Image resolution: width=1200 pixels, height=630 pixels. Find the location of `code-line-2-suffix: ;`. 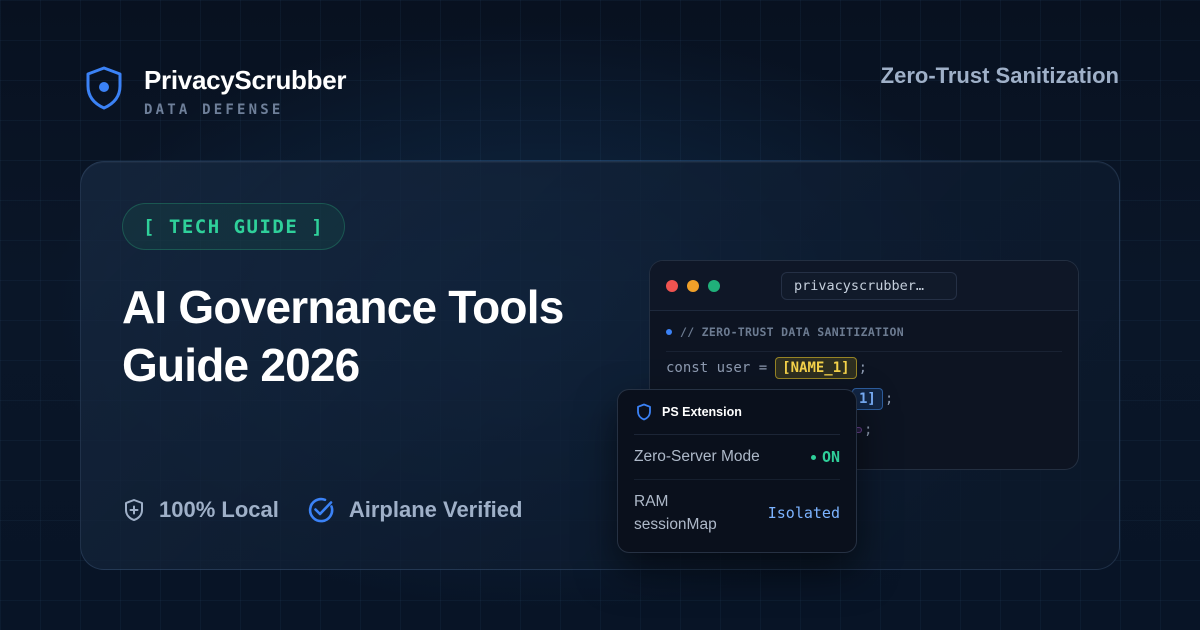

code-line-2-suffix: ; is located at coordinates (889, 398).